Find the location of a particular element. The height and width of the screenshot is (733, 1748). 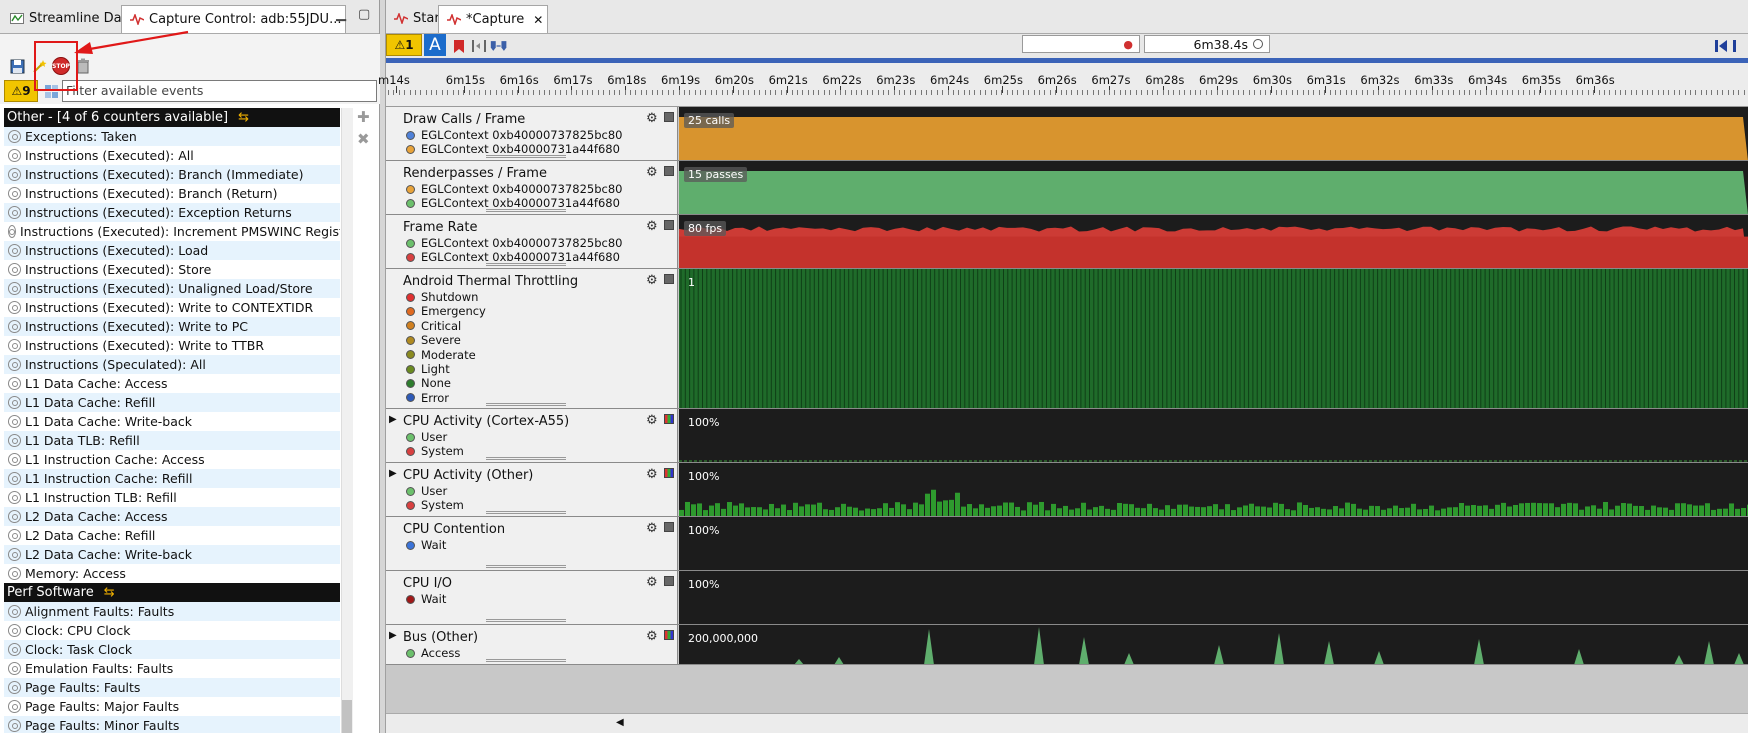

minimize-button: ▁ is located at coordinates (341, 14).